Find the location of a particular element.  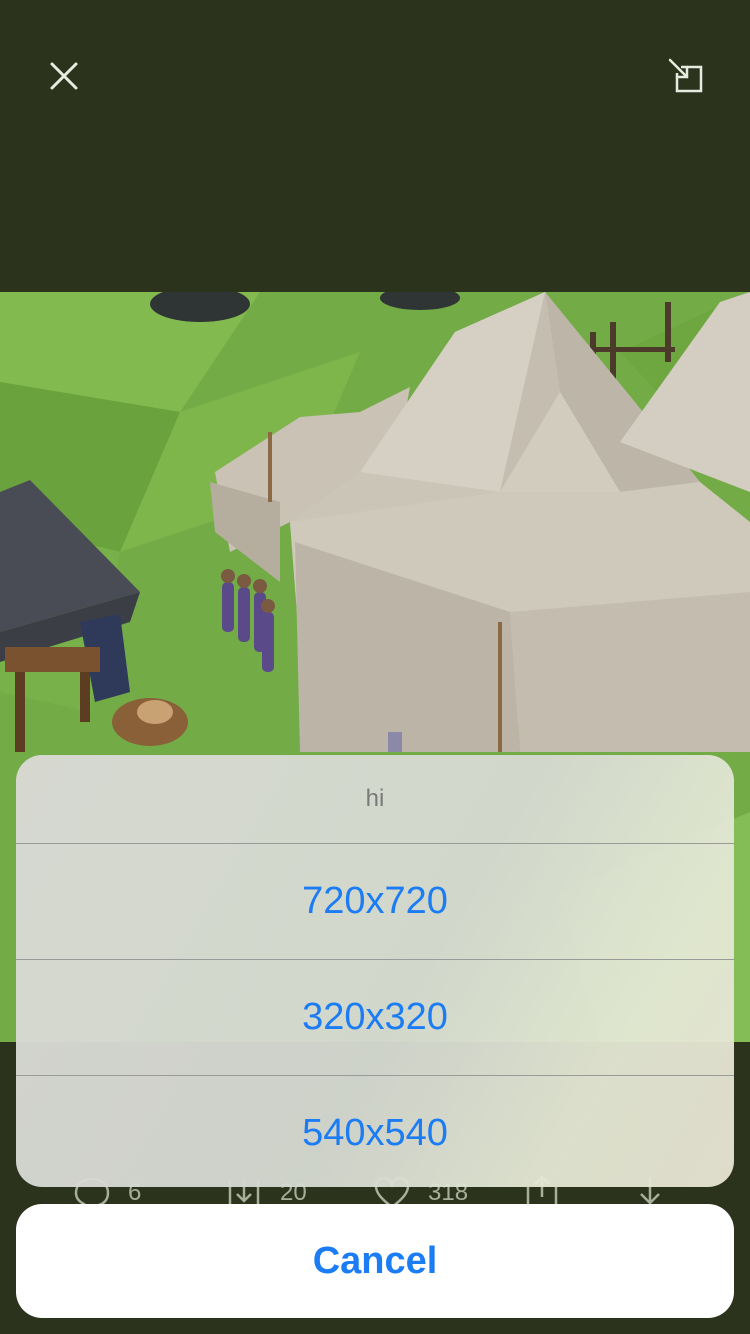

picture-in-picture-exit-icon is located at coordinates (686, 76).